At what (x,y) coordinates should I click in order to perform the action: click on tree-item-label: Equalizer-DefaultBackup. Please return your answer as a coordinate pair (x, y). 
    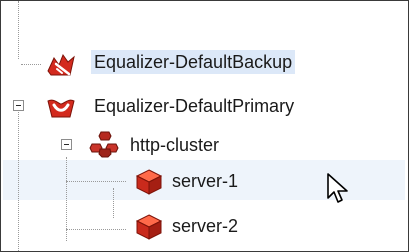
    Looking at the image, I should click on (193, 62).